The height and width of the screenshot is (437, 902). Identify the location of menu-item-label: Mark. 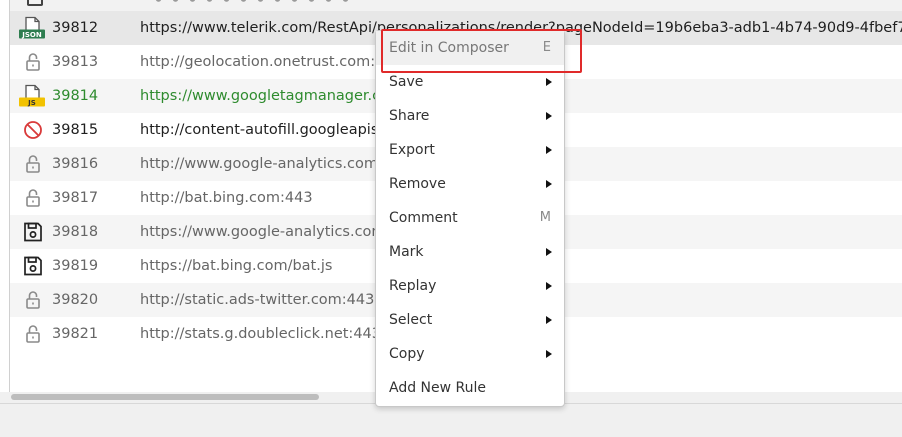
(406, 252).